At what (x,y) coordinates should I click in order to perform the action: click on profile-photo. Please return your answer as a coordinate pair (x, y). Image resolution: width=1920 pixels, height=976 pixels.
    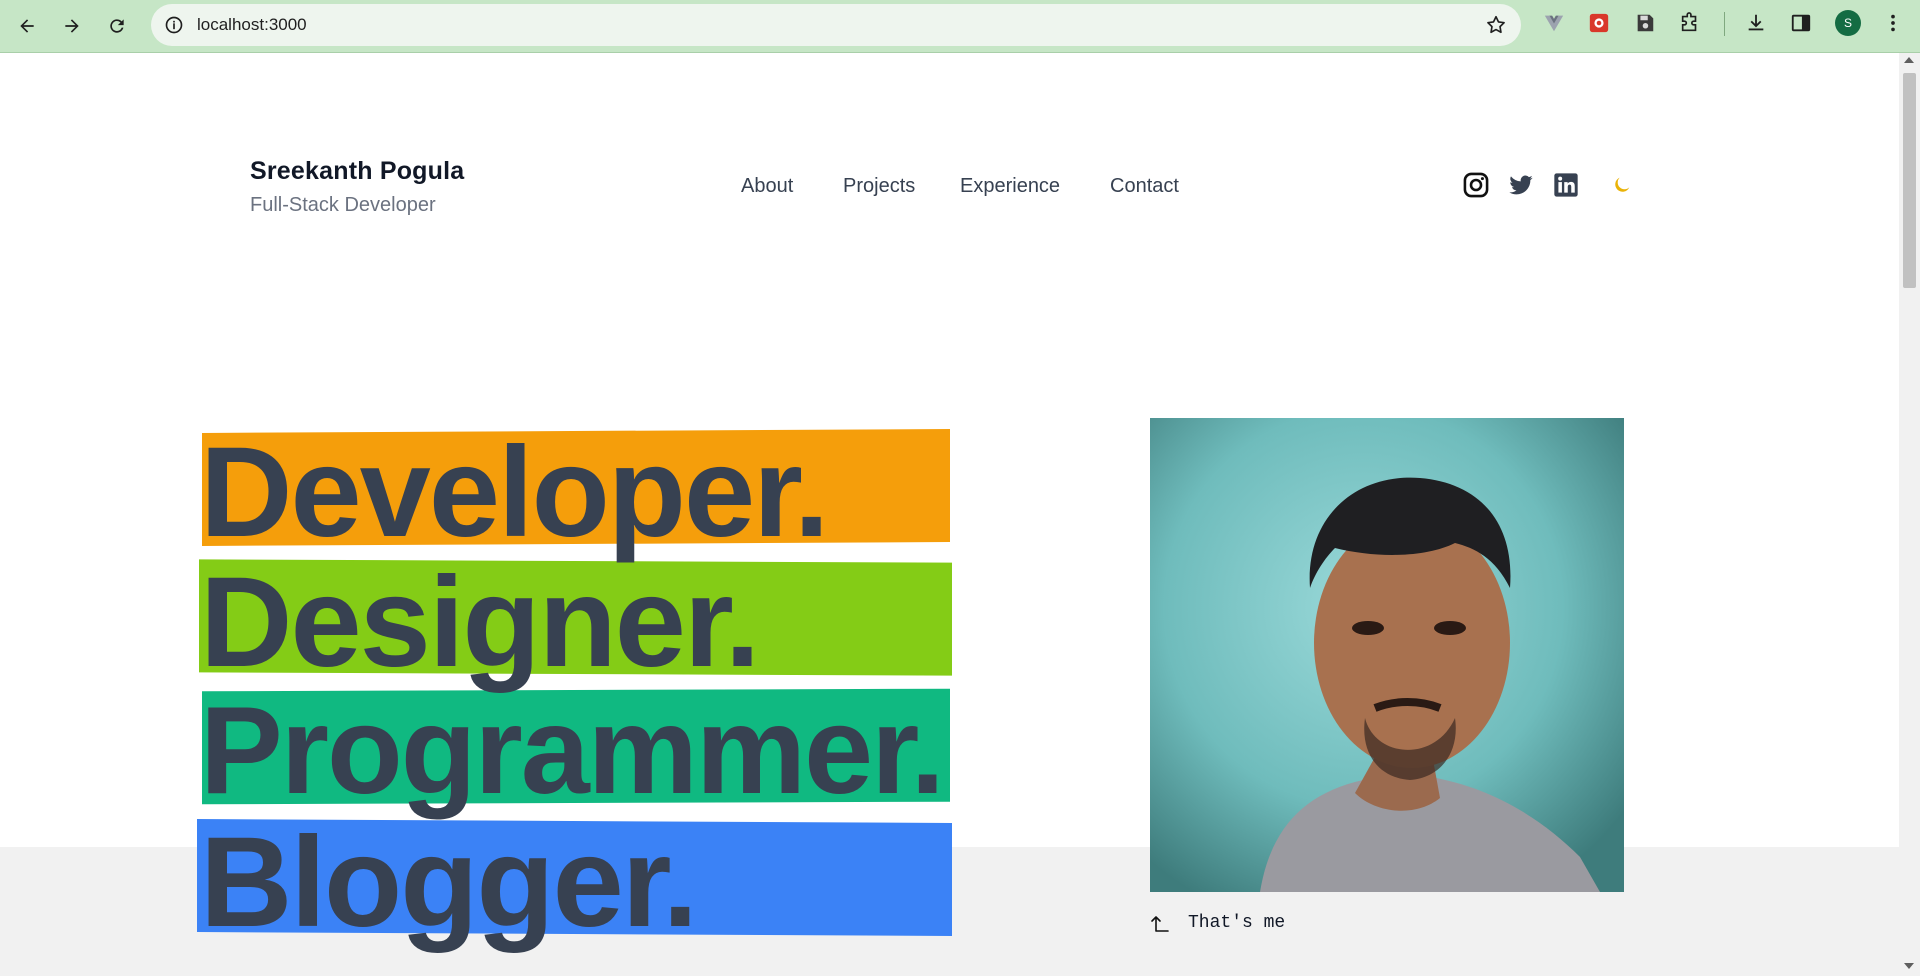
    Looking at the image, I should click on (1387, 655).